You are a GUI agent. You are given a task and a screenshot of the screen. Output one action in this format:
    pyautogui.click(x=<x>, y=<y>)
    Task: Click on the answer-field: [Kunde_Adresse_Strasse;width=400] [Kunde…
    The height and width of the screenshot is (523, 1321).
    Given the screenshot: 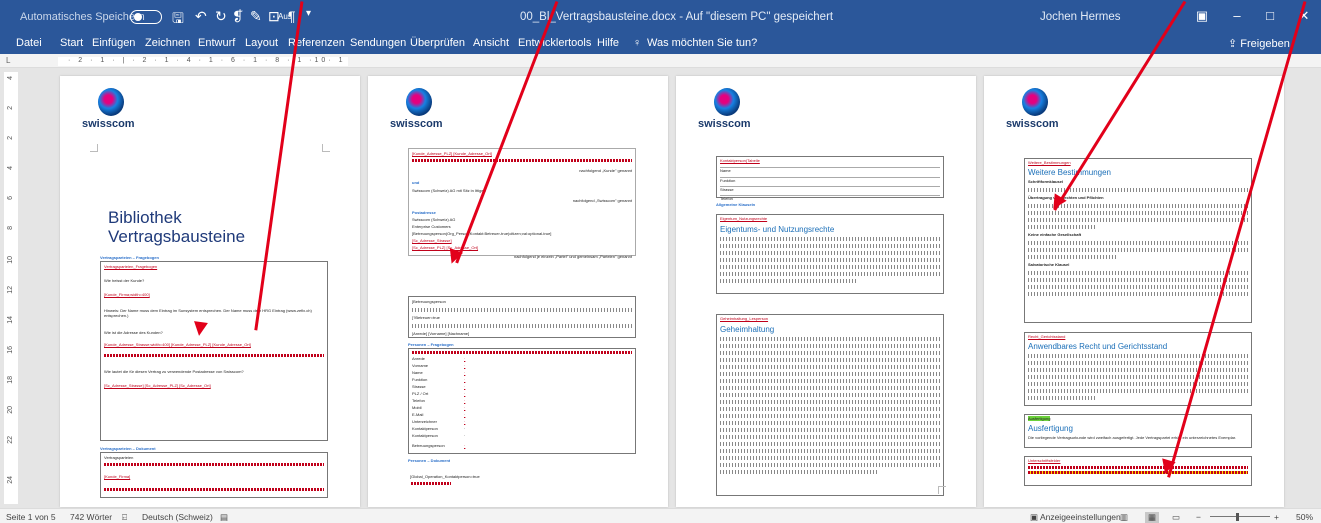 What is the action you would take?
    pyautogui.click(x=214, y=345)
    